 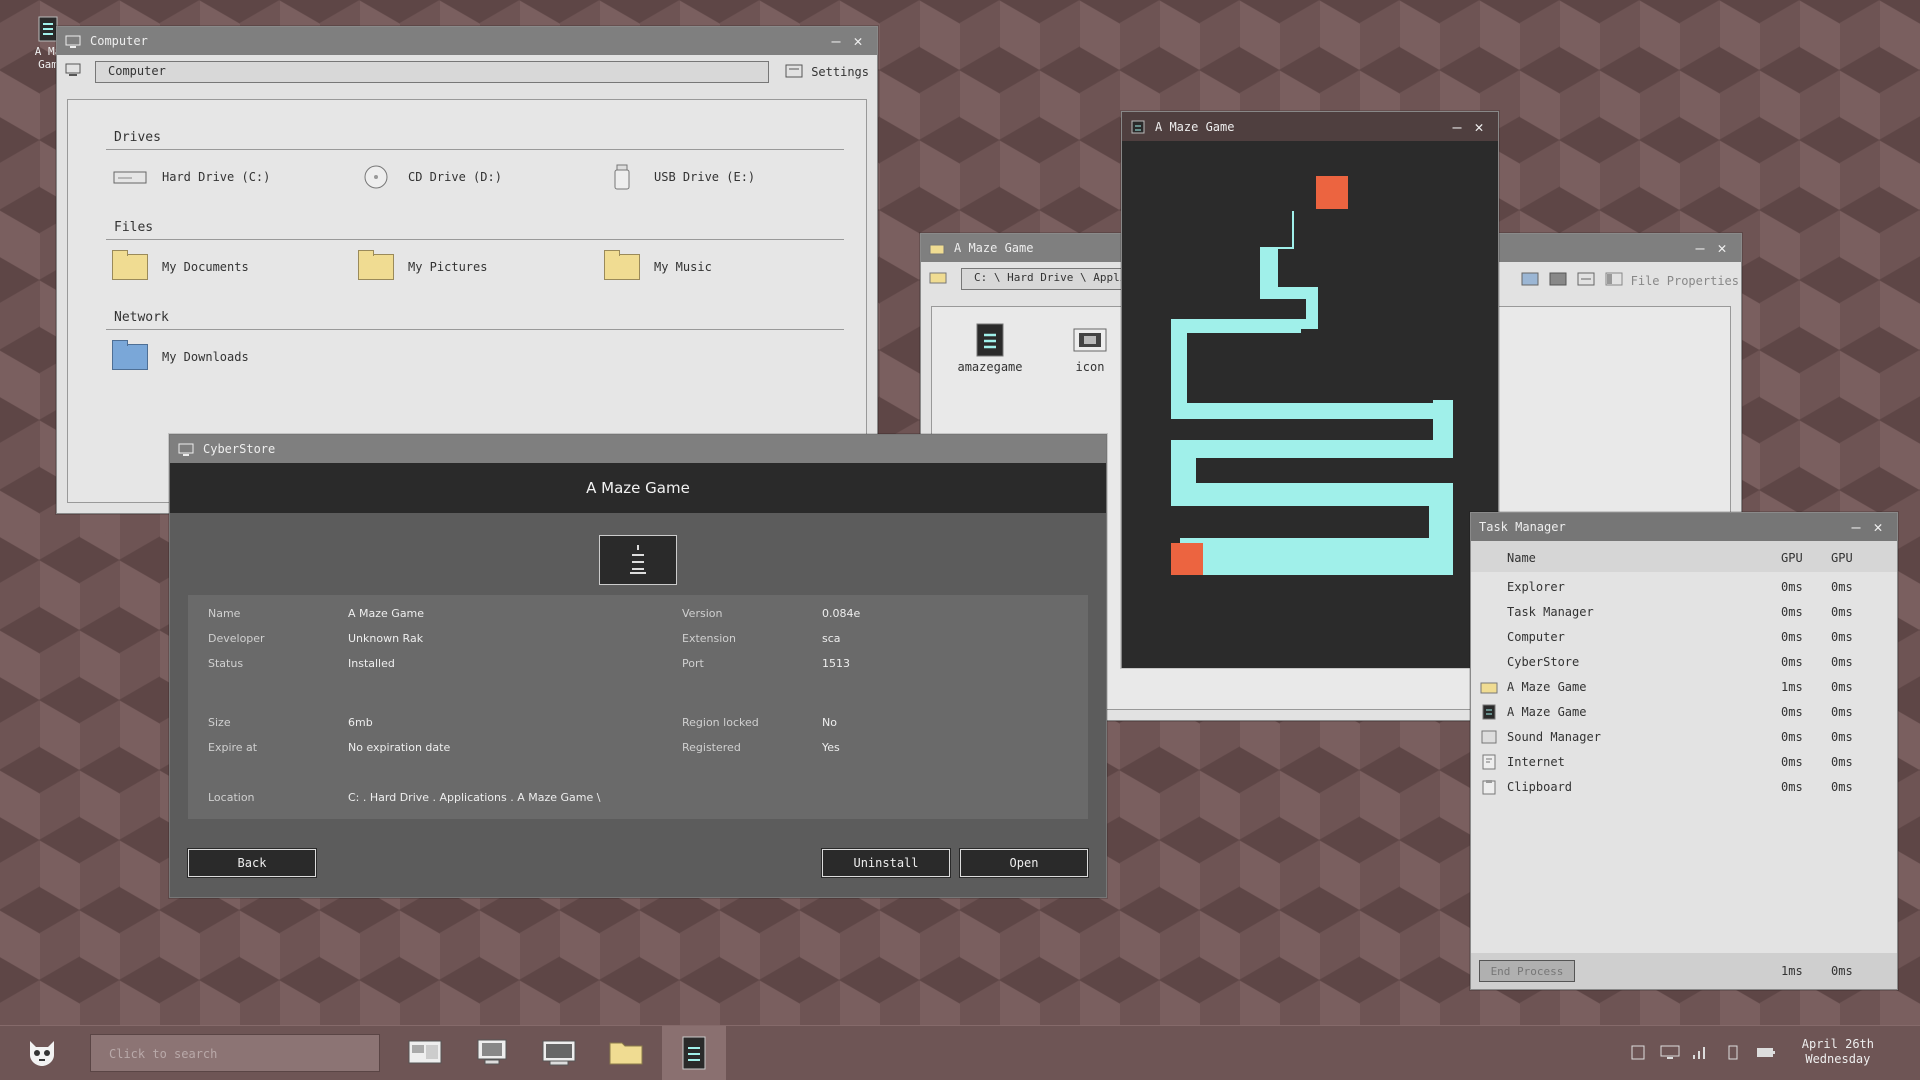 I want to click on view-details-icon, so click(x=1586, y=280).